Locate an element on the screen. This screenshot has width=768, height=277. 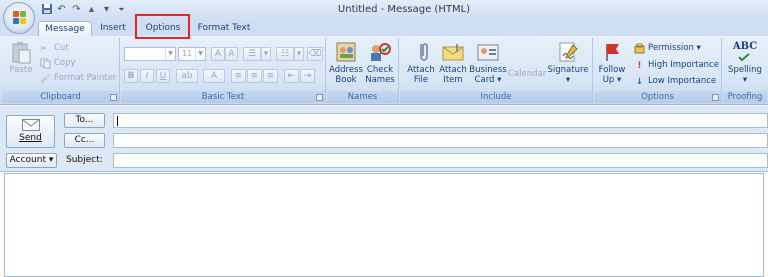
window-title: Untitled - Message (HTML) is located at coordinates (404, 9).